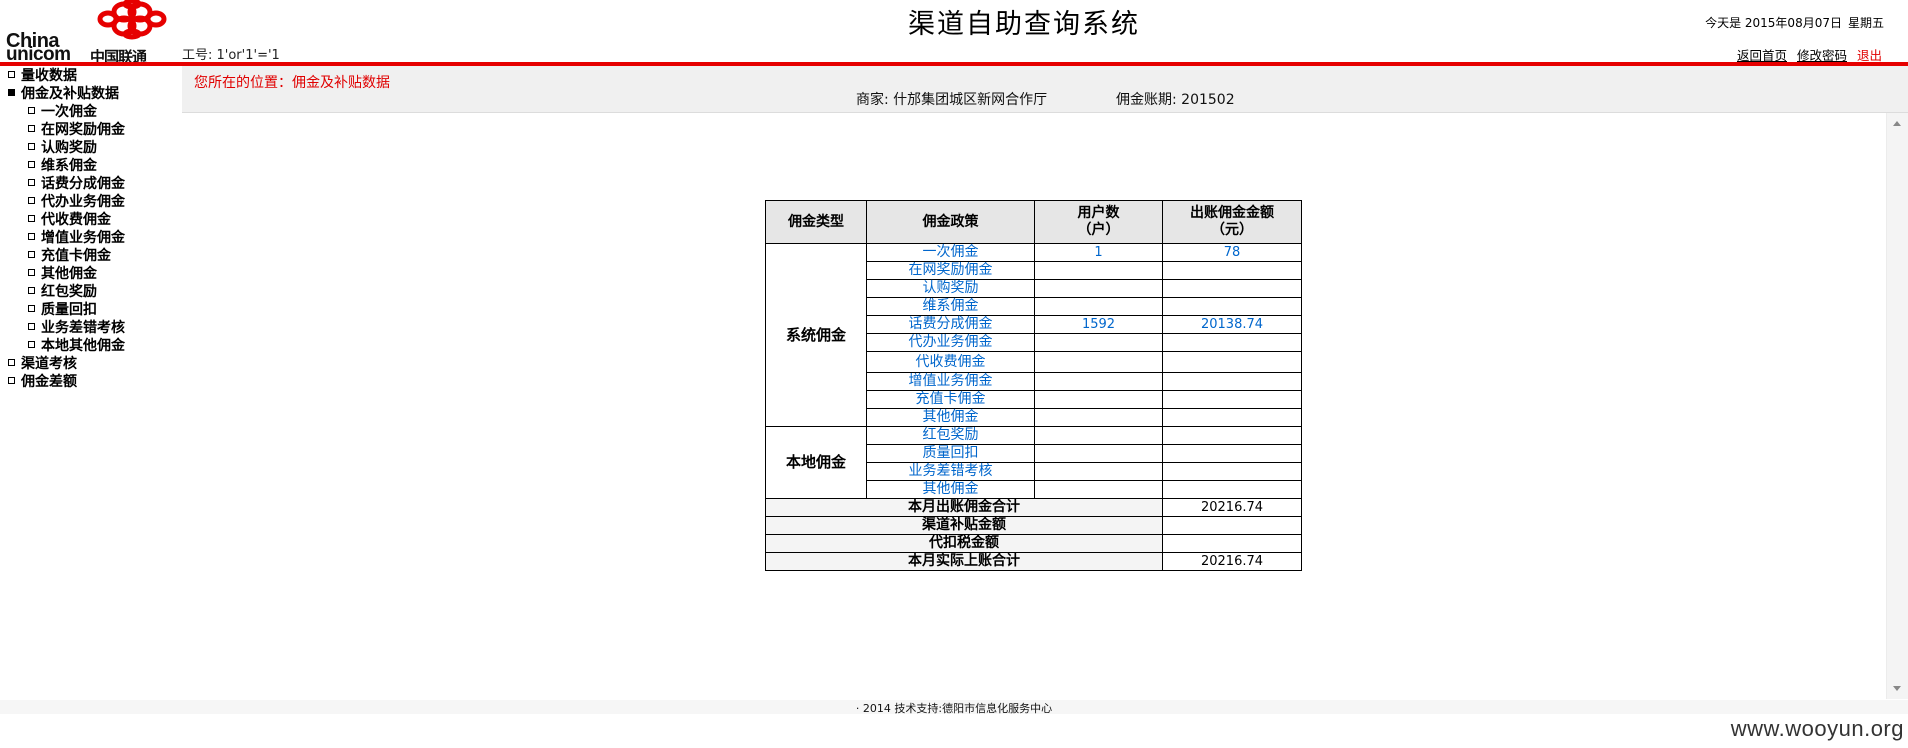 The width and height of the screenshot is (1908, 748). Describe the element at coordinates (83, 184) in the screenshot. I see `sidebar-item-label: 话费分成佣金` at that location.